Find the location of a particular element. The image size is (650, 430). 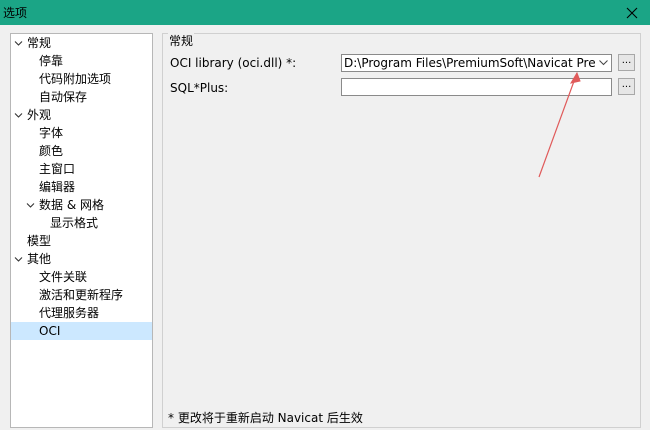

annotation-arrow is located at coordinates (559, 124).